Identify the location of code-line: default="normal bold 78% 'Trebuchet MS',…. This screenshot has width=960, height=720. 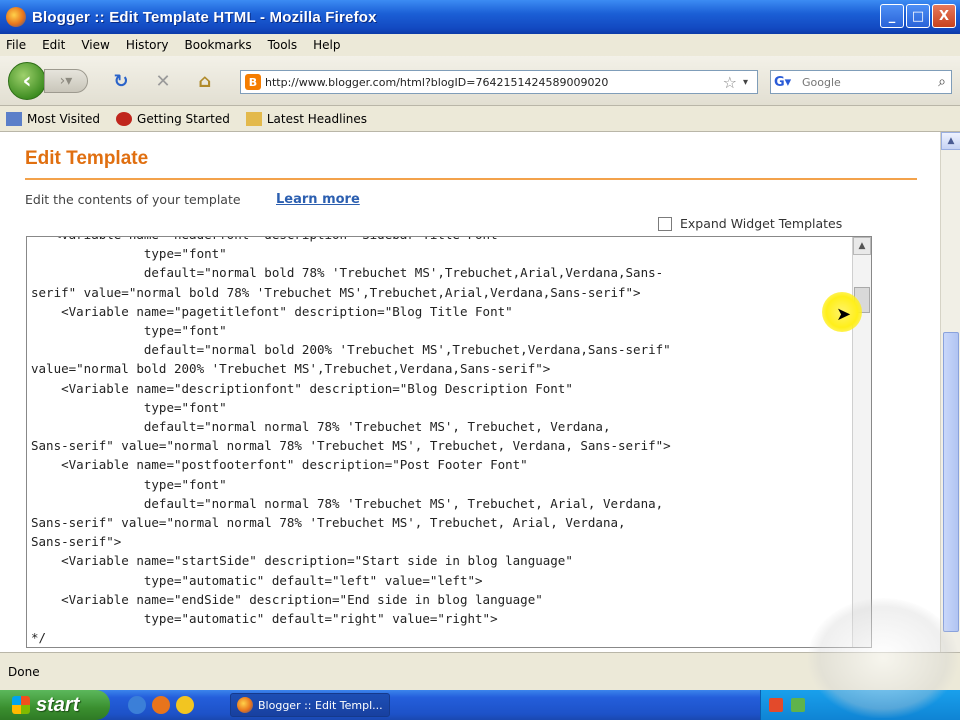
(347, 273).